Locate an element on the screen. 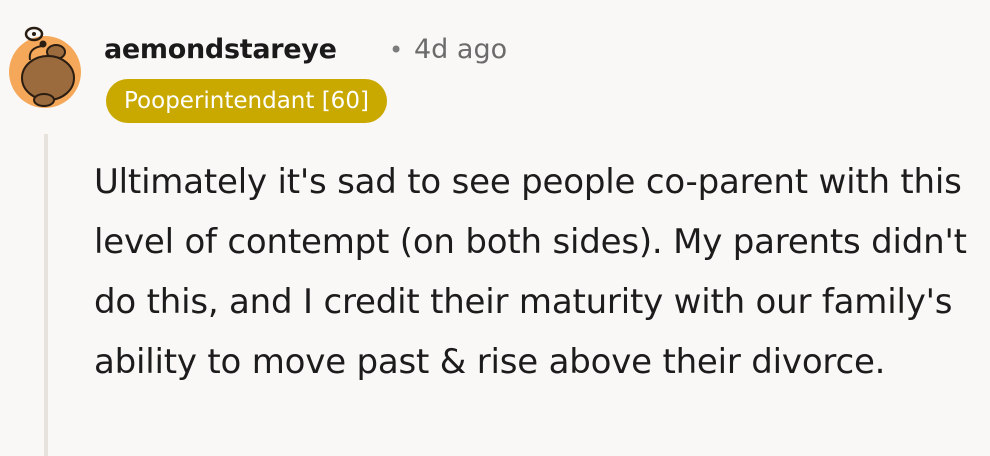  snoo-avatar-icon is located at coordinates (45, 67).